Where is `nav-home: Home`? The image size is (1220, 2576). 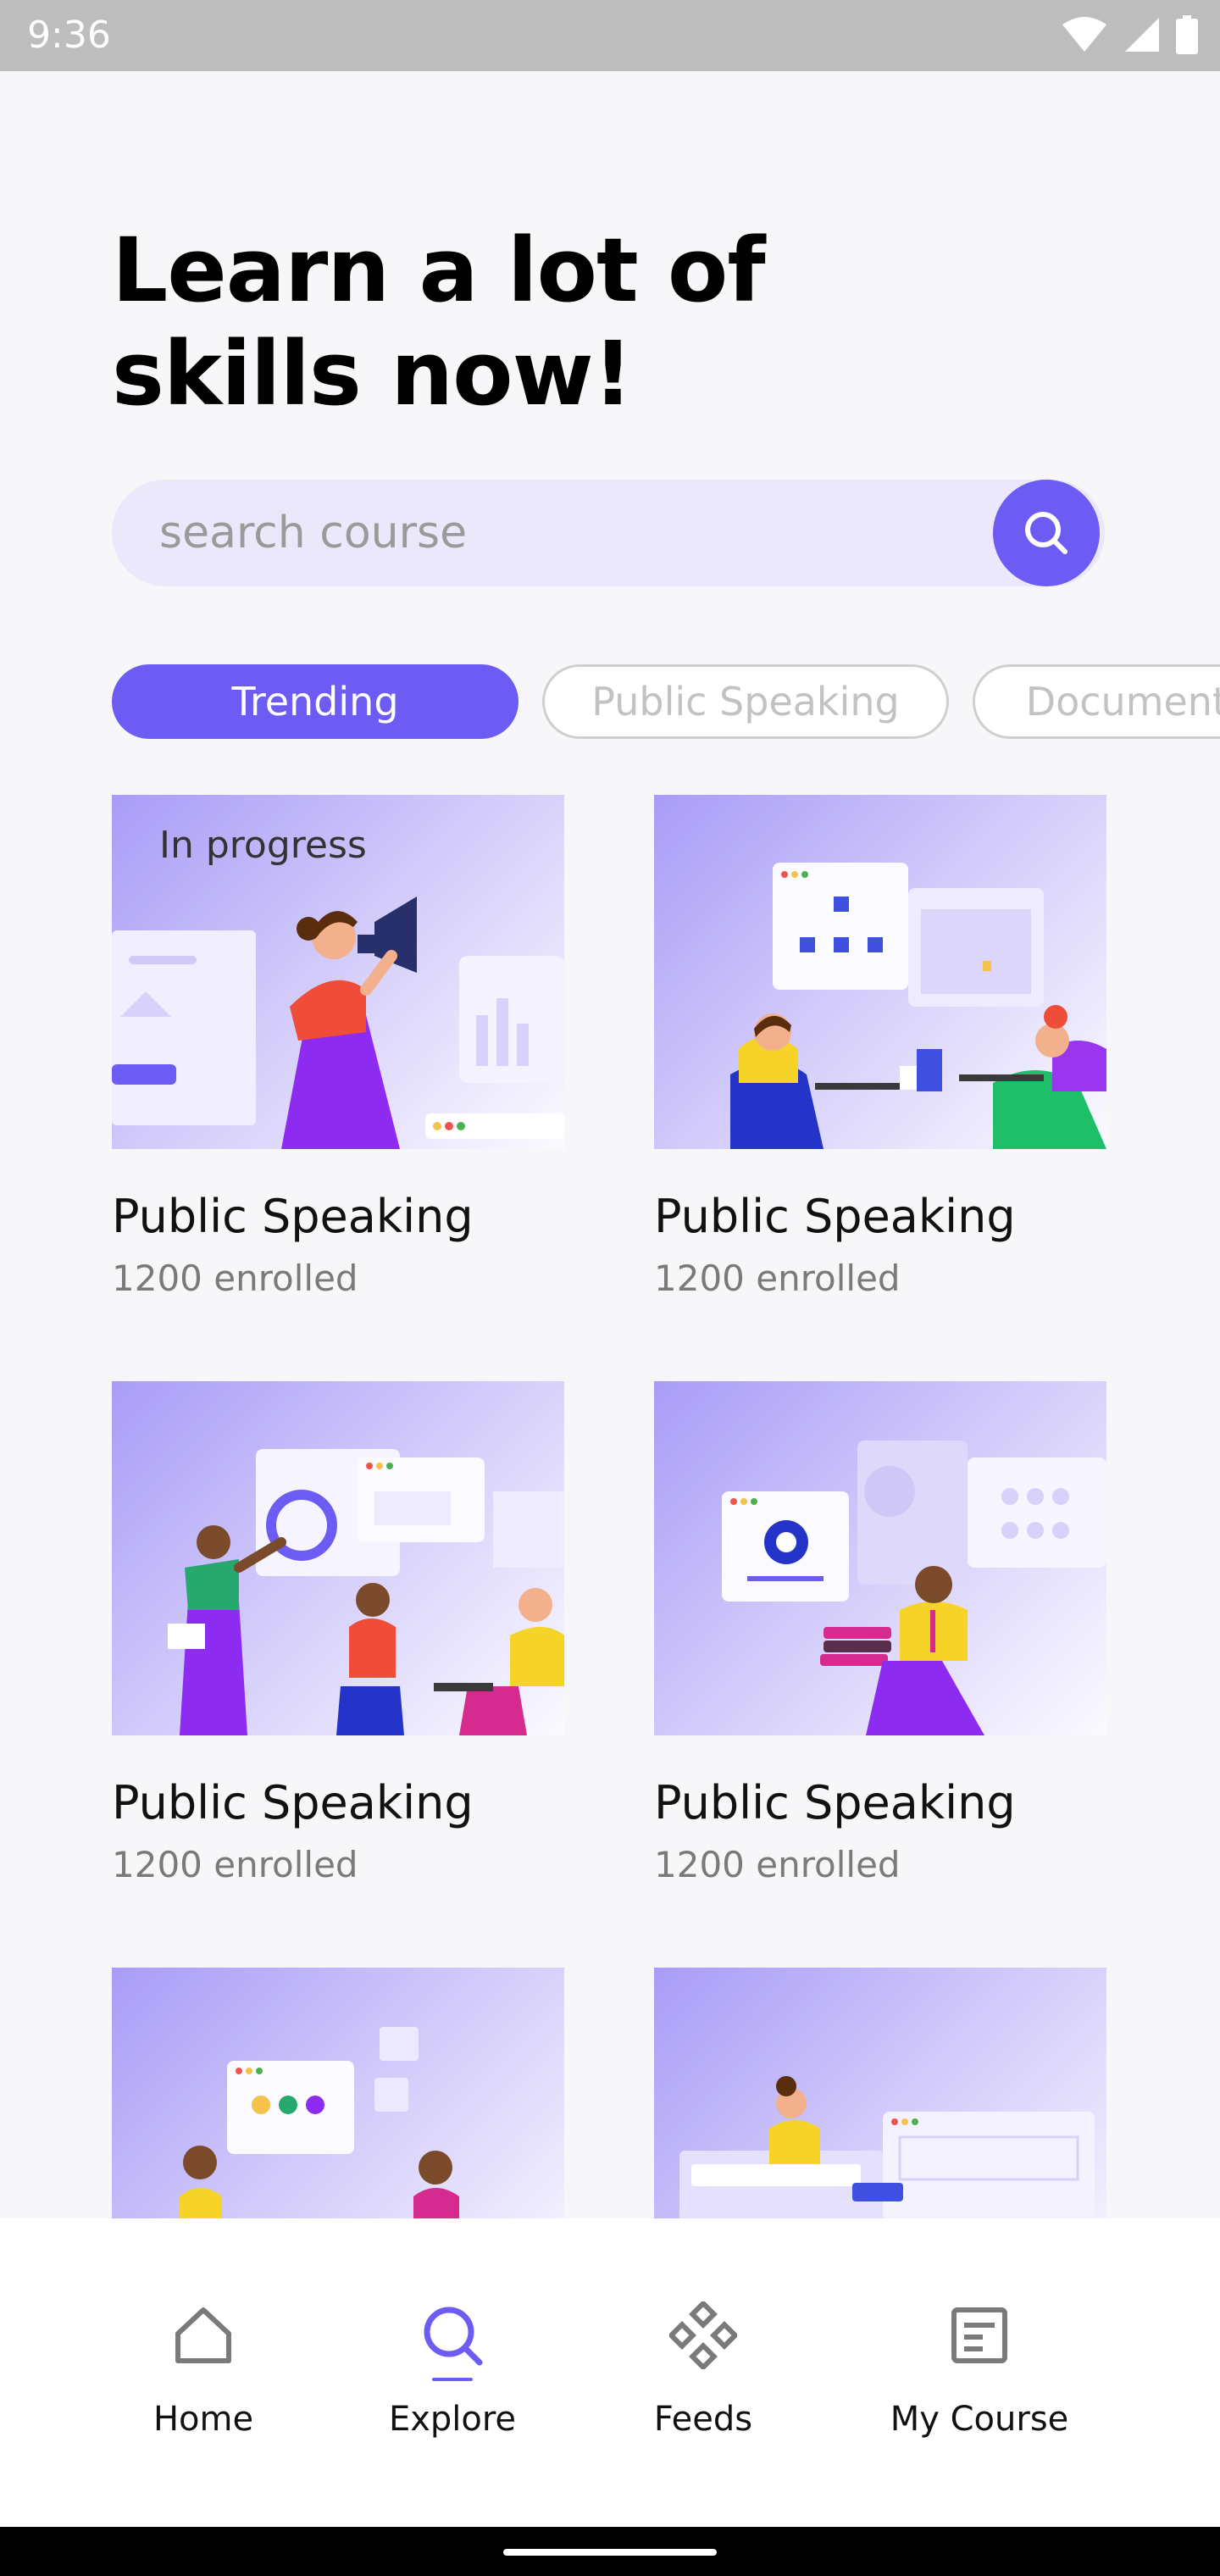
nav-home: Home is located at coordinates (203, 2384).